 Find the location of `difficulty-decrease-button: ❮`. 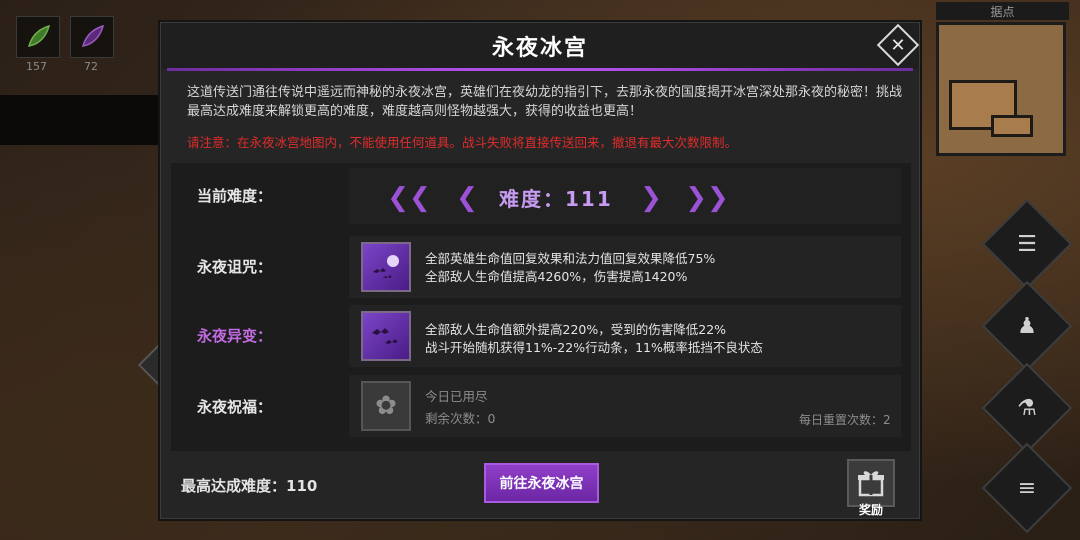

difficulty-decrease-button: ❮ is located at coordinates (467, 198).